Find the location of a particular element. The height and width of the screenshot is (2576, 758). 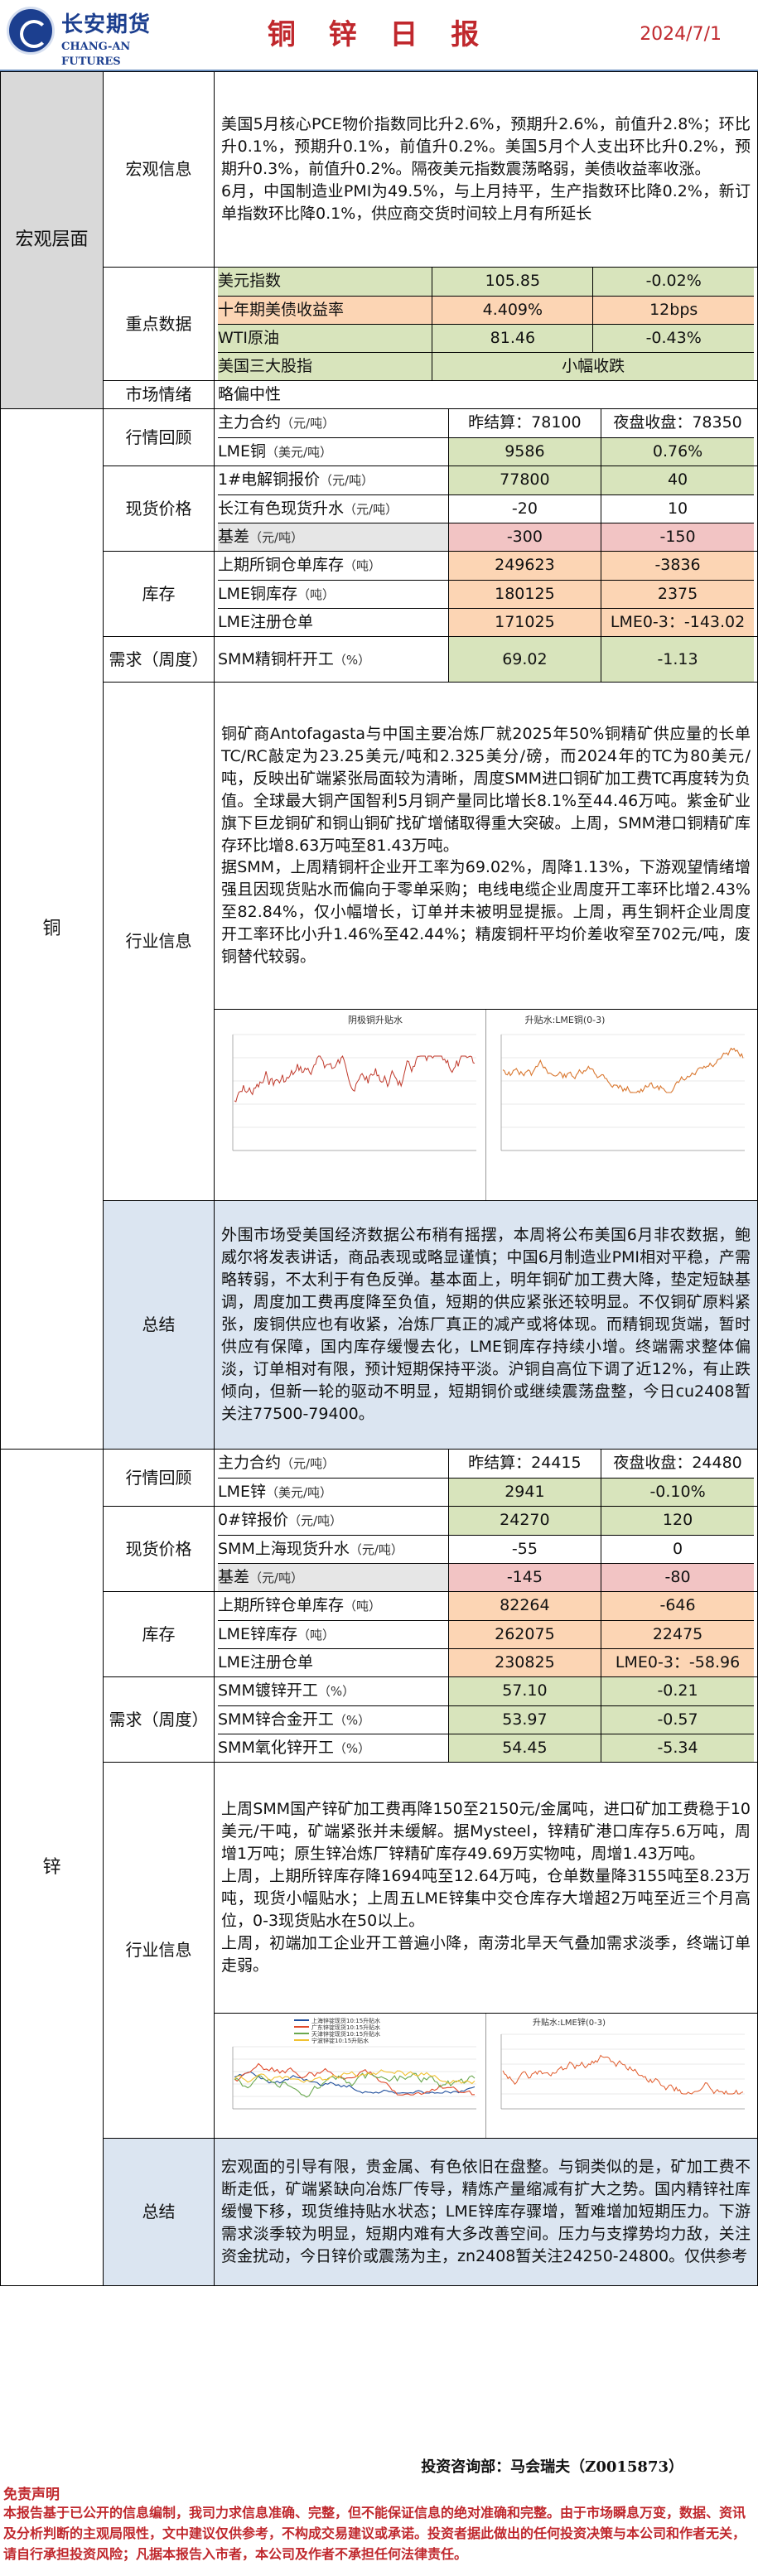

row-name: LME锌（美元/吨） is located at coordinates (333, 1491).